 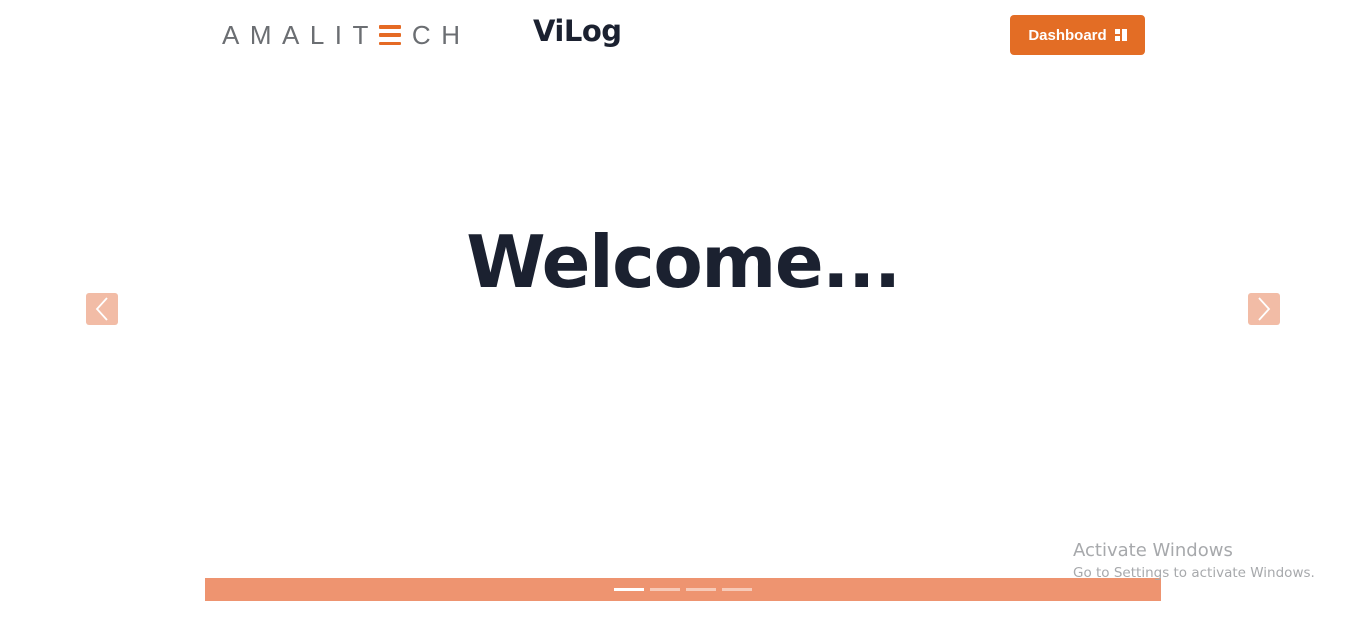 What do you see at coordinates (389, 35) in the screenshot?
I see `logo-e-mark-icon` at bounding box center [389, 35].